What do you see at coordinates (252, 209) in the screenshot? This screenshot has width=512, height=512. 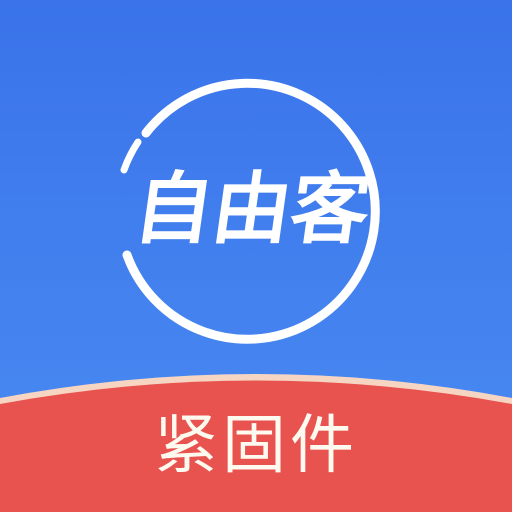 I see `logo-wordmark: 自由客` at bounding box center [252, 209].